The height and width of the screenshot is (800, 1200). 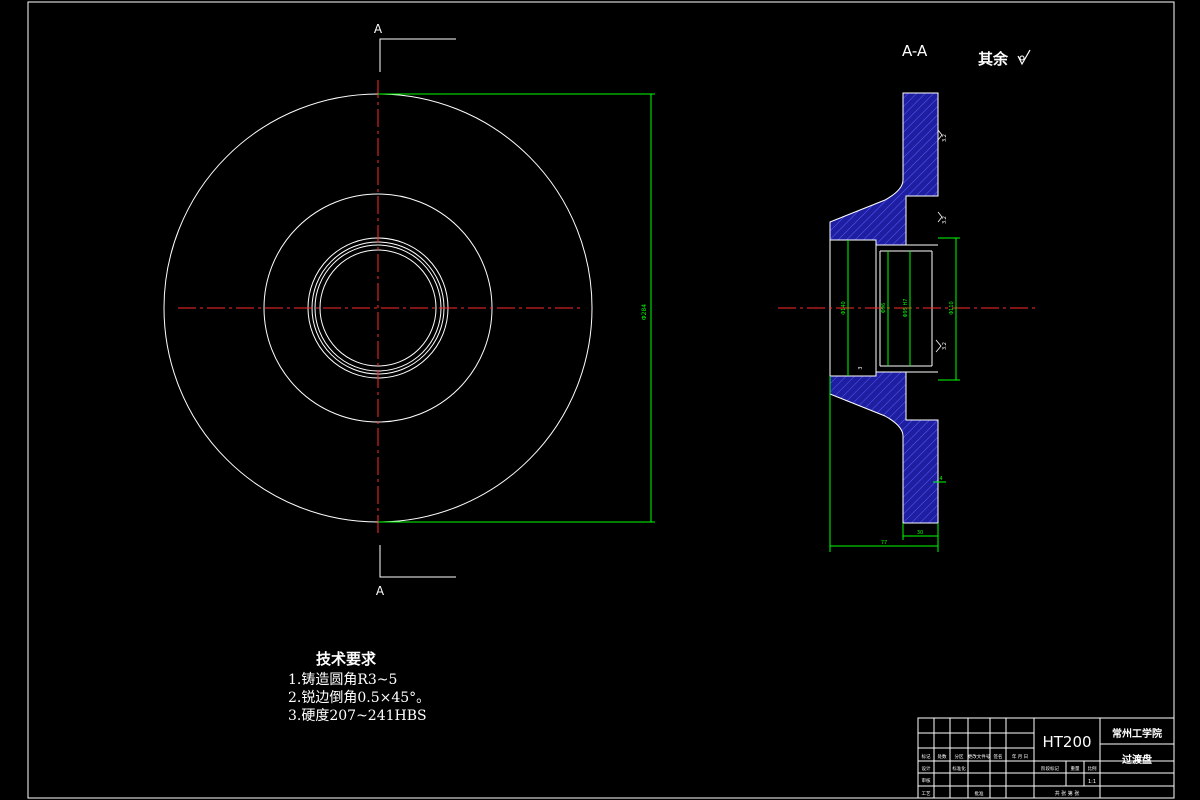 I want to click on tech-requirement-3: 3.硬度207~241HBS, so click(x=357, y=716).